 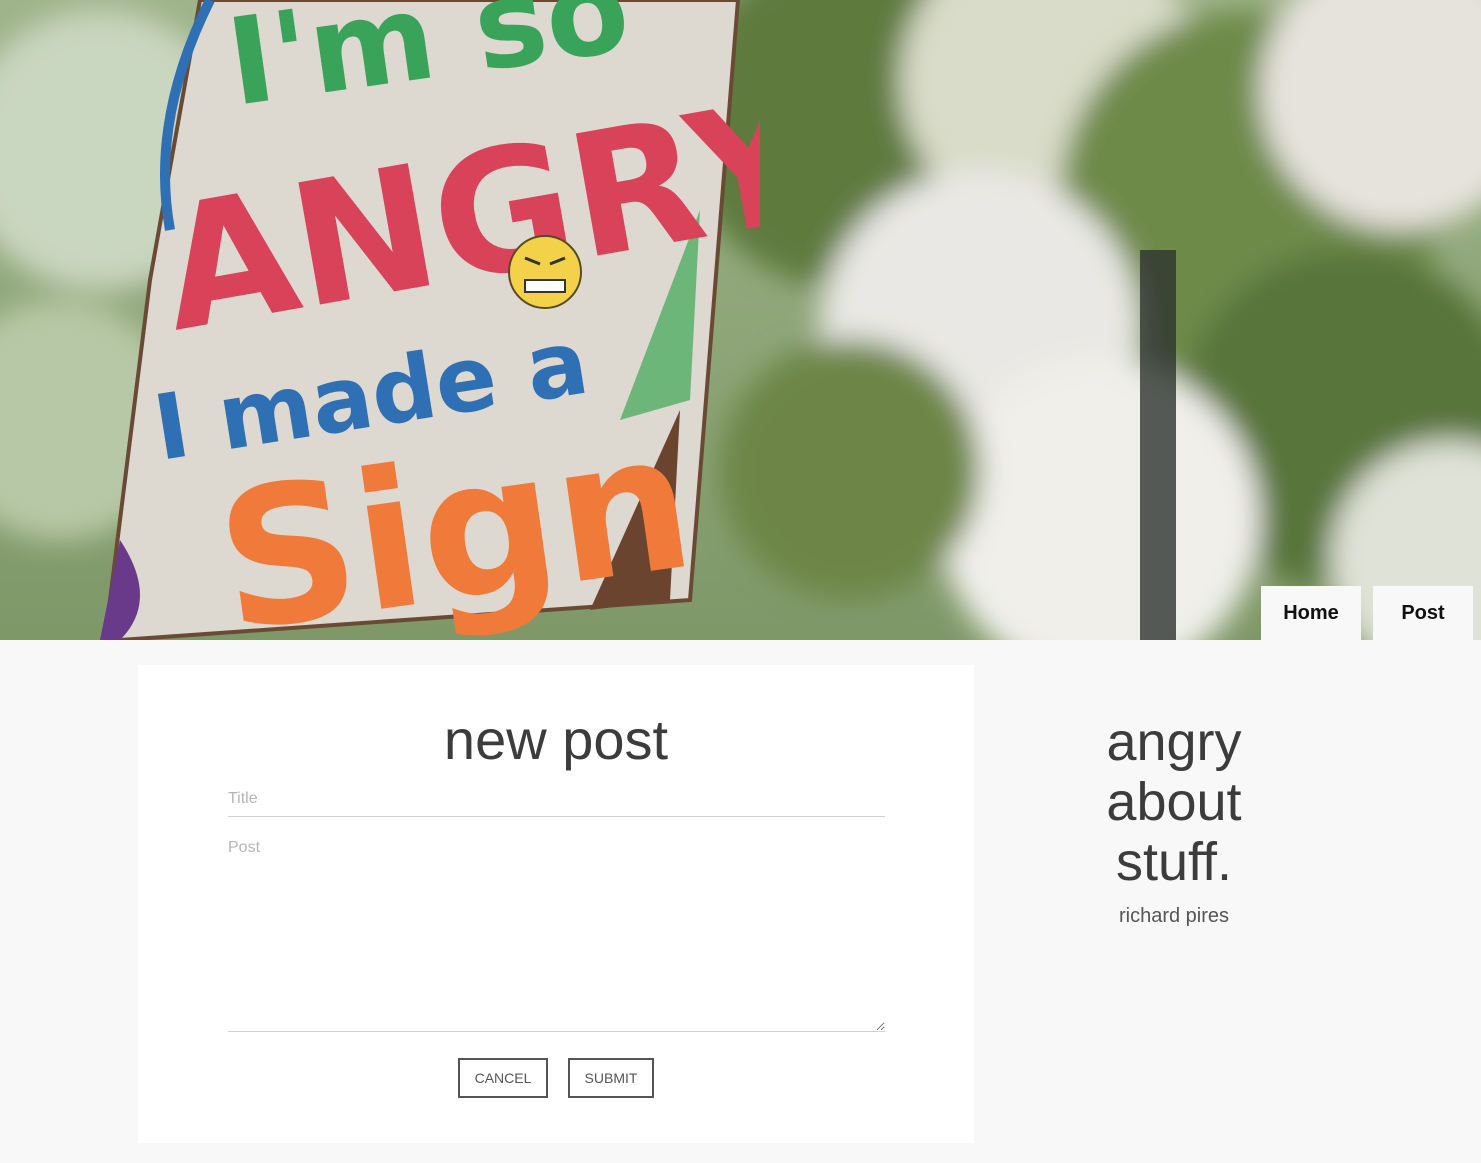 What do you see at coordinates (556, 933) in the screenshot?
I see `post-body-textarea` at bounding box center [556, 933].